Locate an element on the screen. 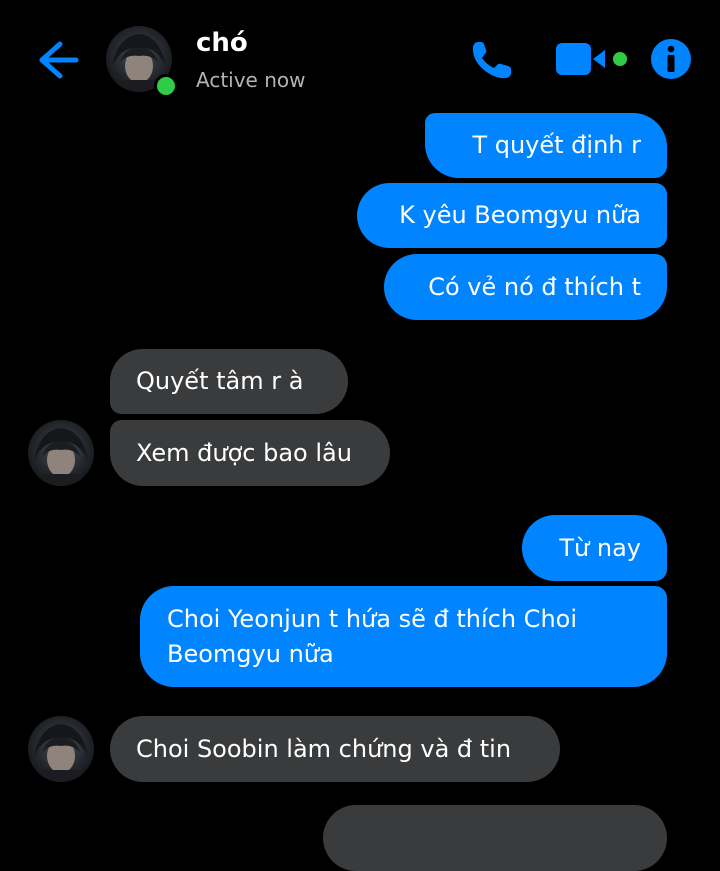  message-bubble-outgoing: K yêu Beomgyu nữa is located at coordinates (512, 215).